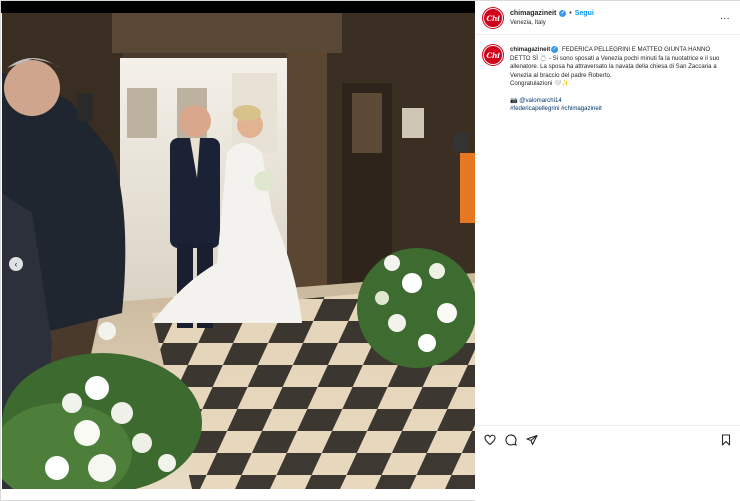  What do you see at coordinates (540, 100) in the screenshot?
I see `photographer-mention-link: @valomarchi14` at bounding box center [540, 100].